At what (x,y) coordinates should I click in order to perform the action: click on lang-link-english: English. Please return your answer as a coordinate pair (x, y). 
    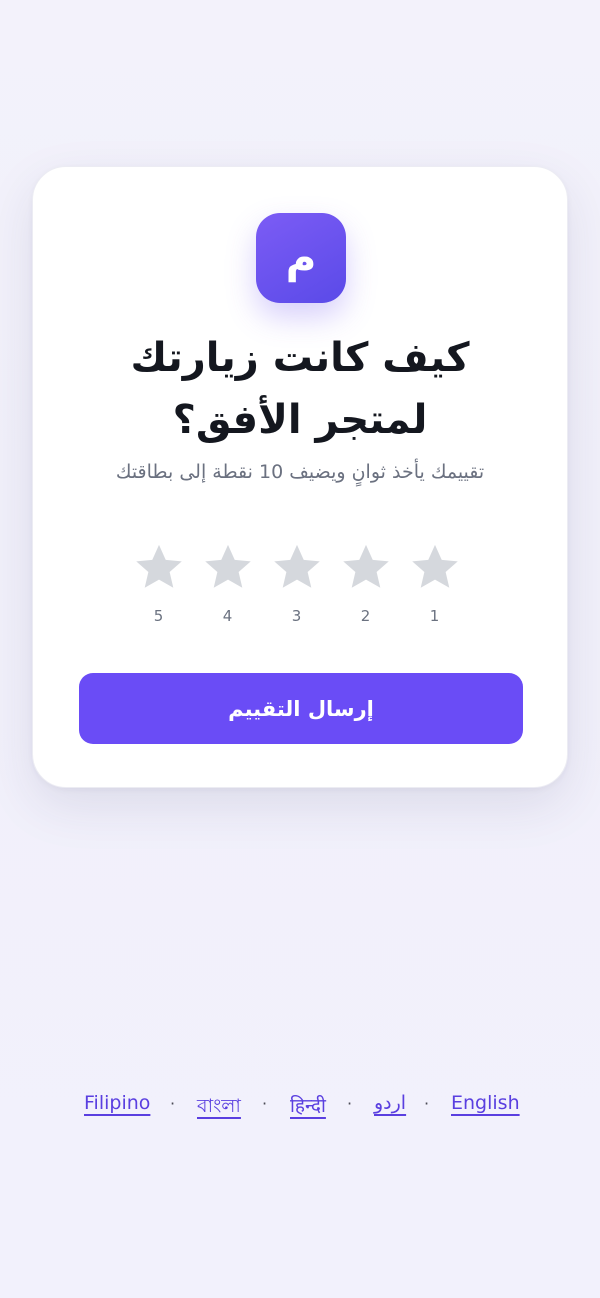
    Looking at the image, I should click on (485, 1103).